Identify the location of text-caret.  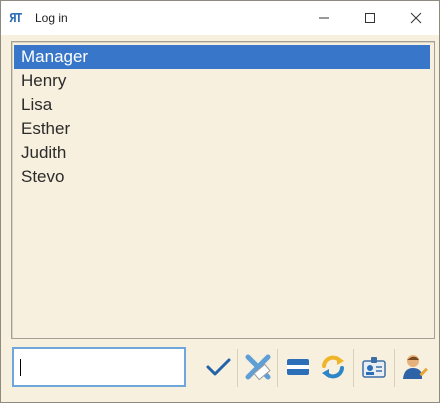
(20, 367).